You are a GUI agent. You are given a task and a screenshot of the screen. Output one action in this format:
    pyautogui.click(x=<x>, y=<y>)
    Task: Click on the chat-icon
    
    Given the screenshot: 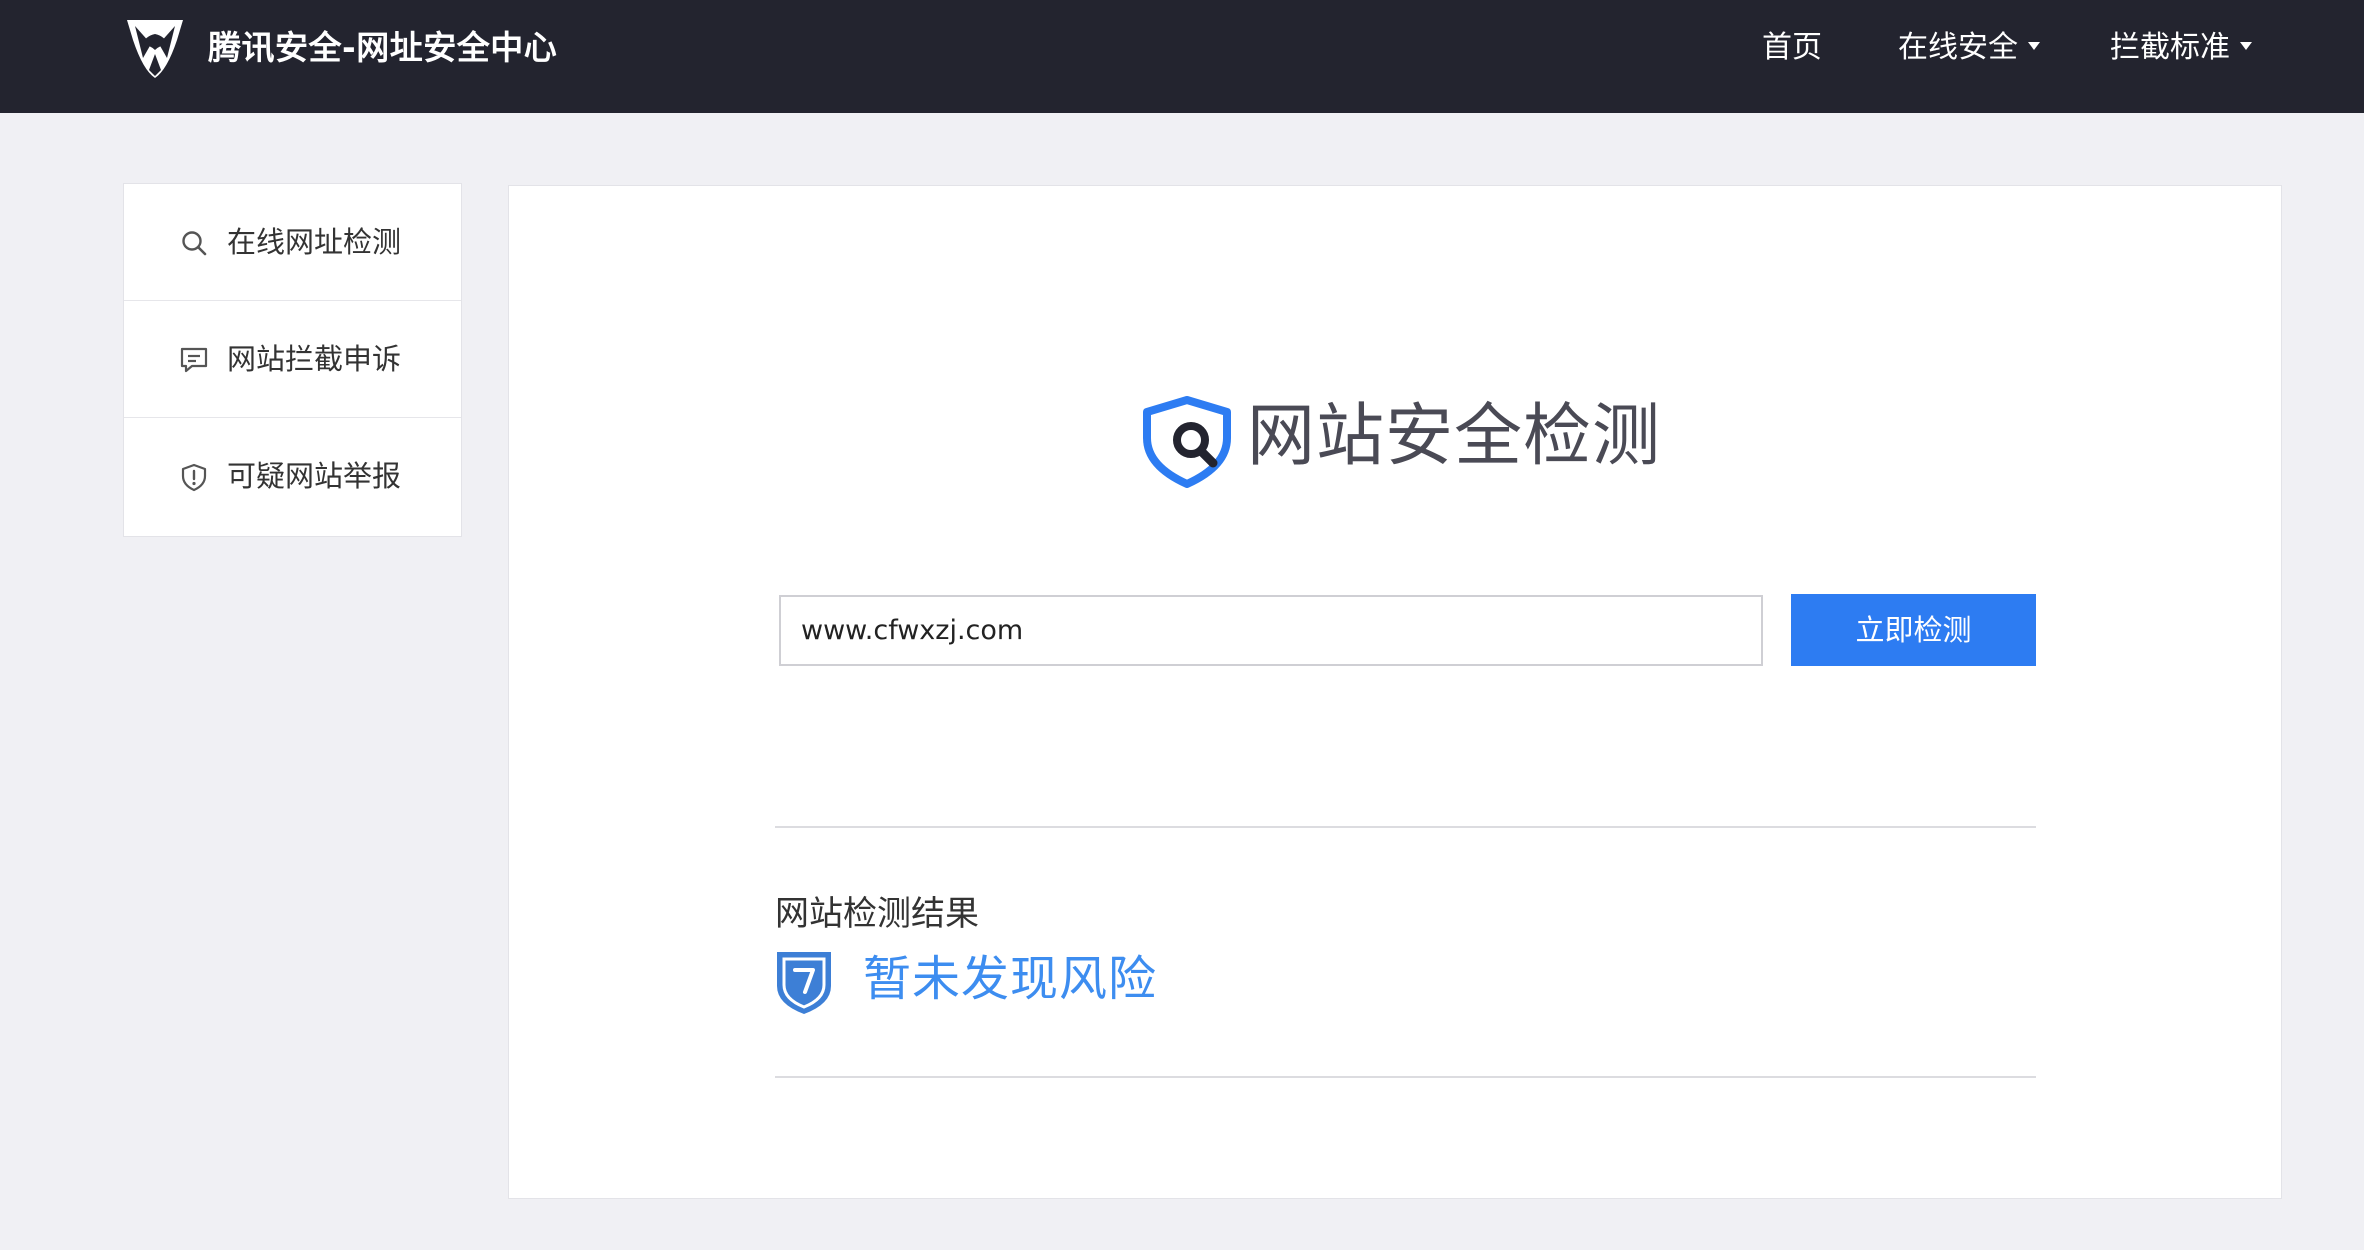 What is the action you would take?
    pyautogui.click(x=194, y=360)
    